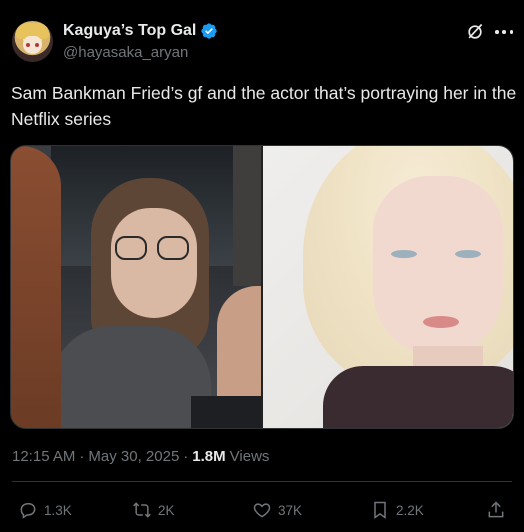  I want to click on author-name-row: Kaguya’s Top Gal, so click(140, 31).